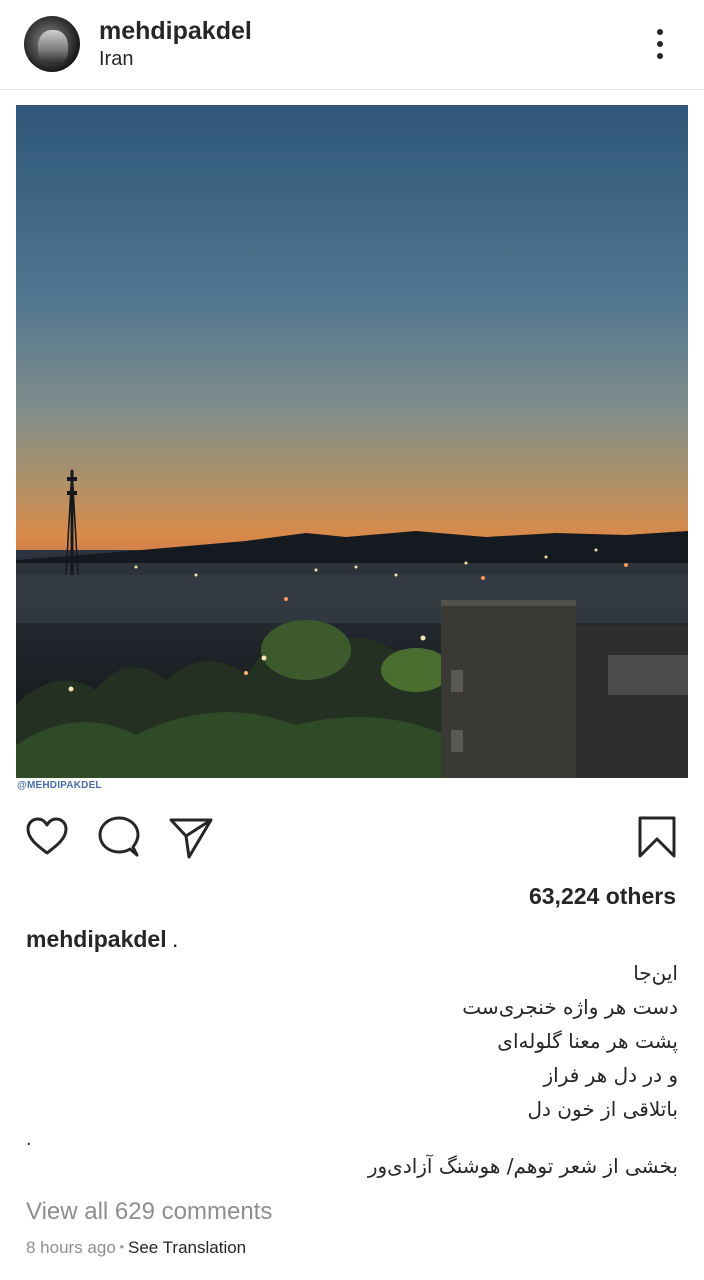 This screenshot has width=704, height=1280. What do you see at coordinates (352, 45) in the screenshot?
I see `post-header: mehdipakdel Iran` at bounding box center [352, 45].